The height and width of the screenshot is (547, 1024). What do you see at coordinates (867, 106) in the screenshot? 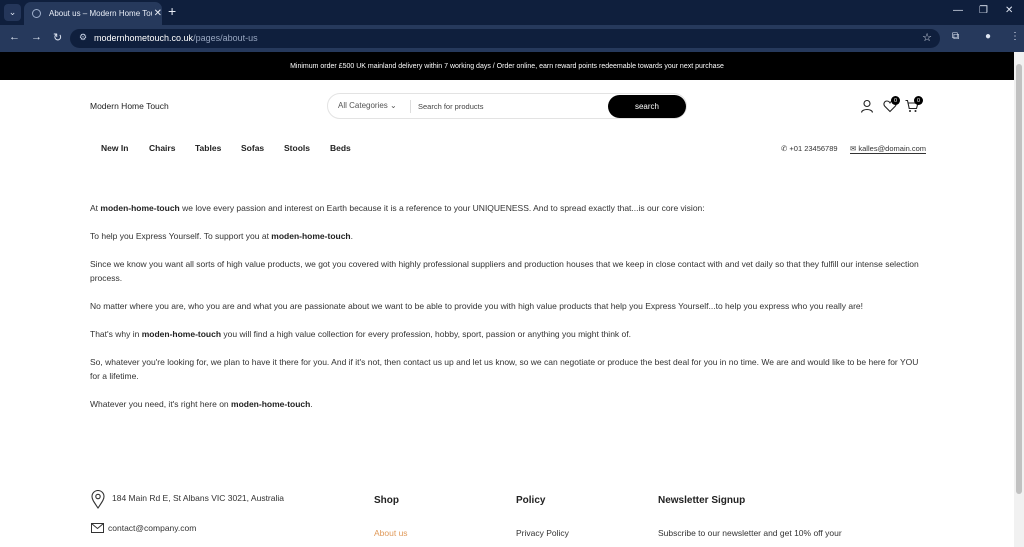
I see `account-icon` at bounding box center [867, 106].